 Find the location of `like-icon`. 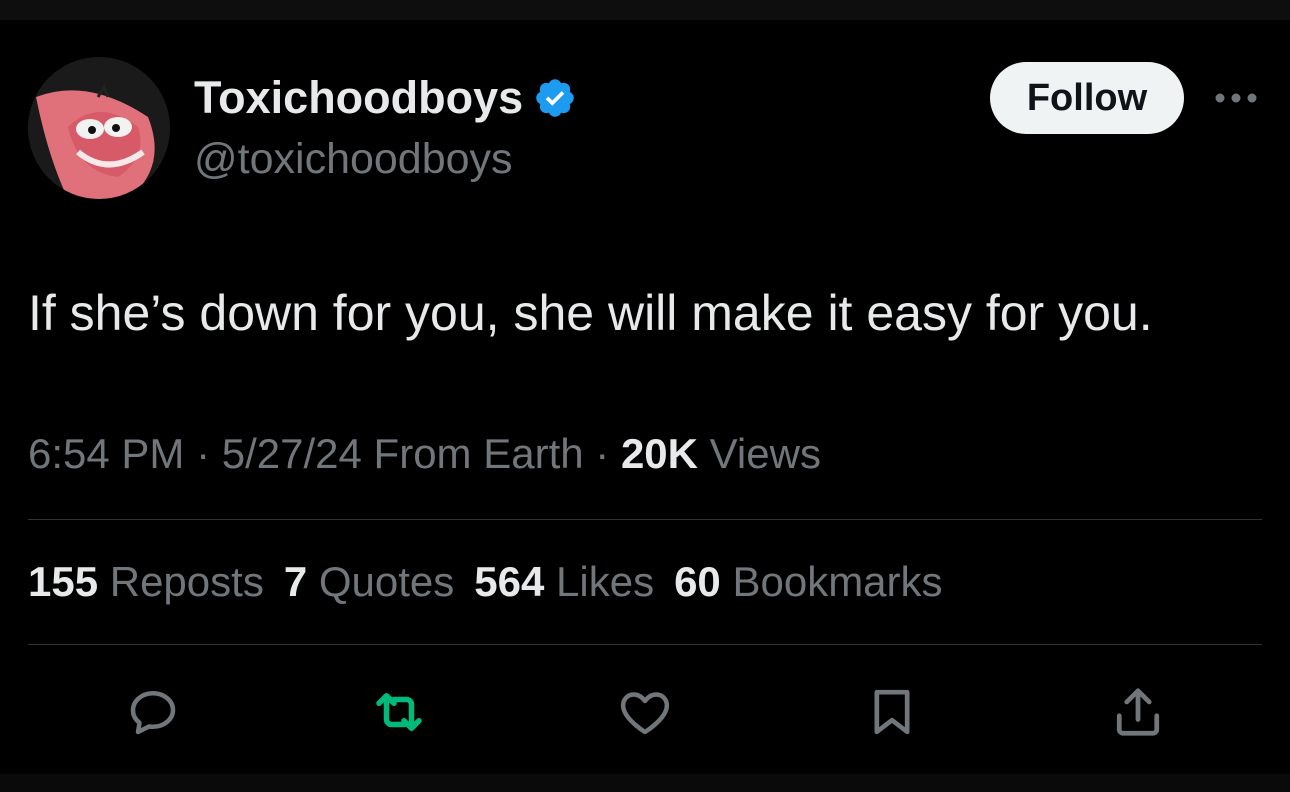

like-icon is located at coordinates (645, 713).